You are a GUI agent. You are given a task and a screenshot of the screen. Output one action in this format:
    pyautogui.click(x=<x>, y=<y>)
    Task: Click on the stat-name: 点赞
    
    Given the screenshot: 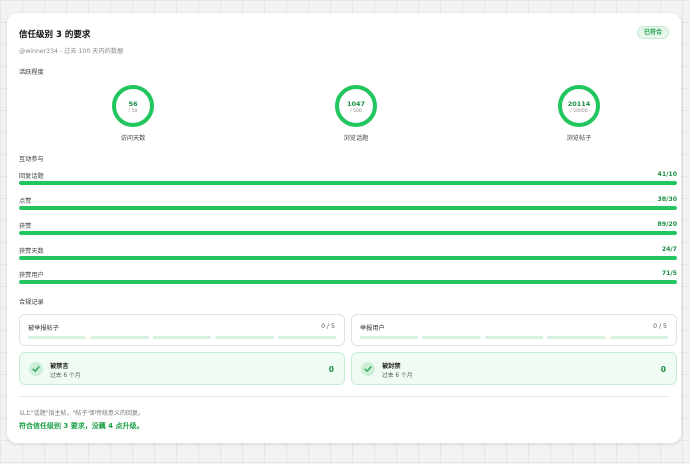 What is the action you would take?
    pyautogui.click(x=25, y=201)
    